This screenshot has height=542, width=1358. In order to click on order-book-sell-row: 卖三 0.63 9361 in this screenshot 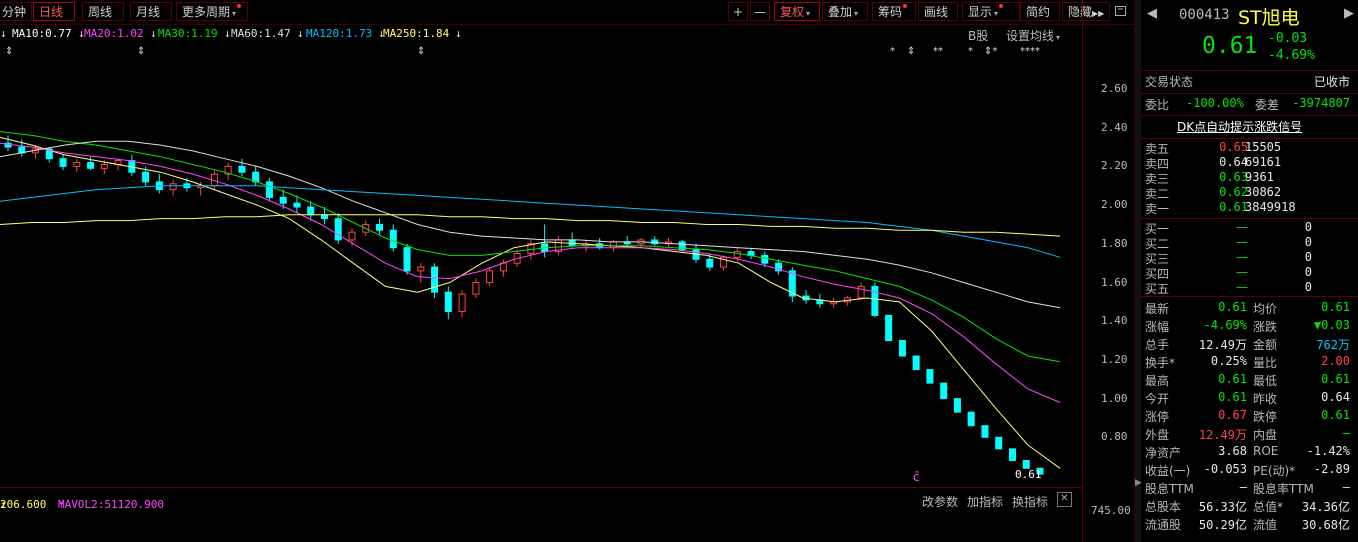, I will do `click(1249, 178)`.